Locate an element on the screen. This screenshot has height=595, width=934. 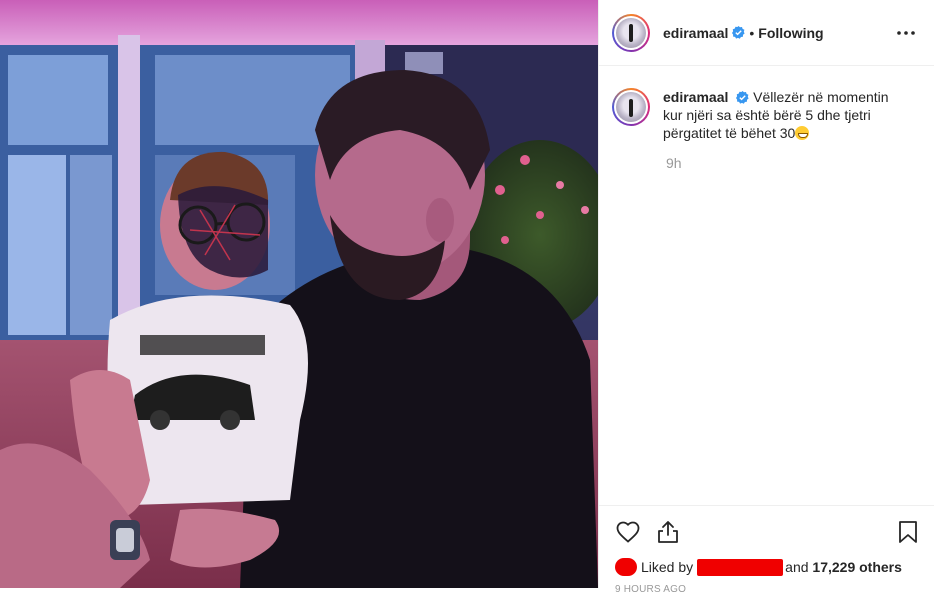
comment-username: ediramaal is located at coordinates (695, 97).